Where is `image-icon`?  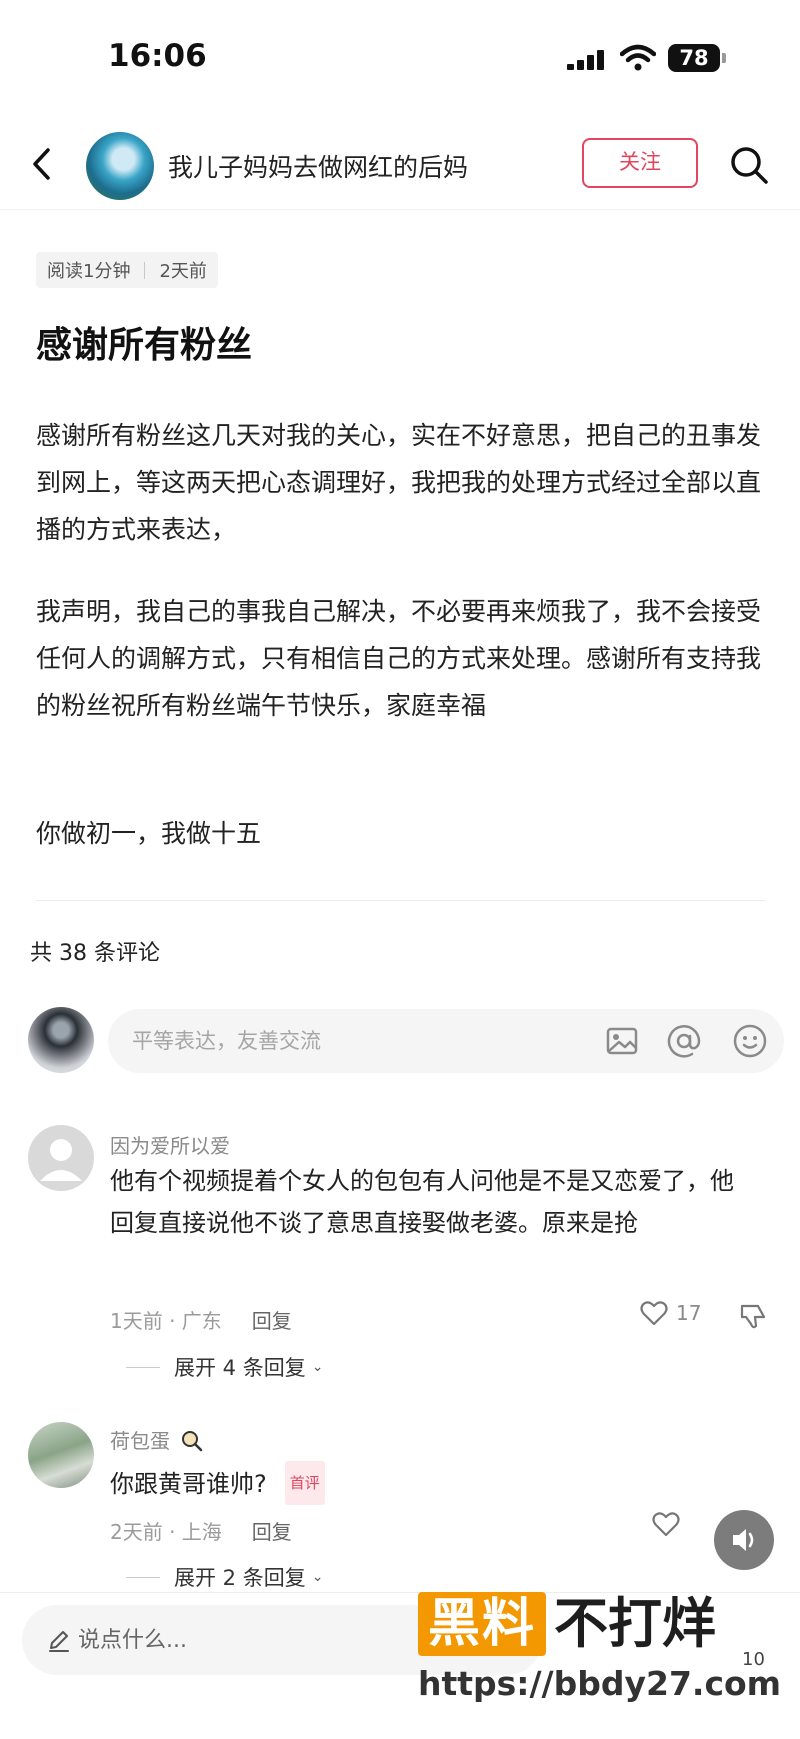
image-icon is located at coordinates (622, 1041).